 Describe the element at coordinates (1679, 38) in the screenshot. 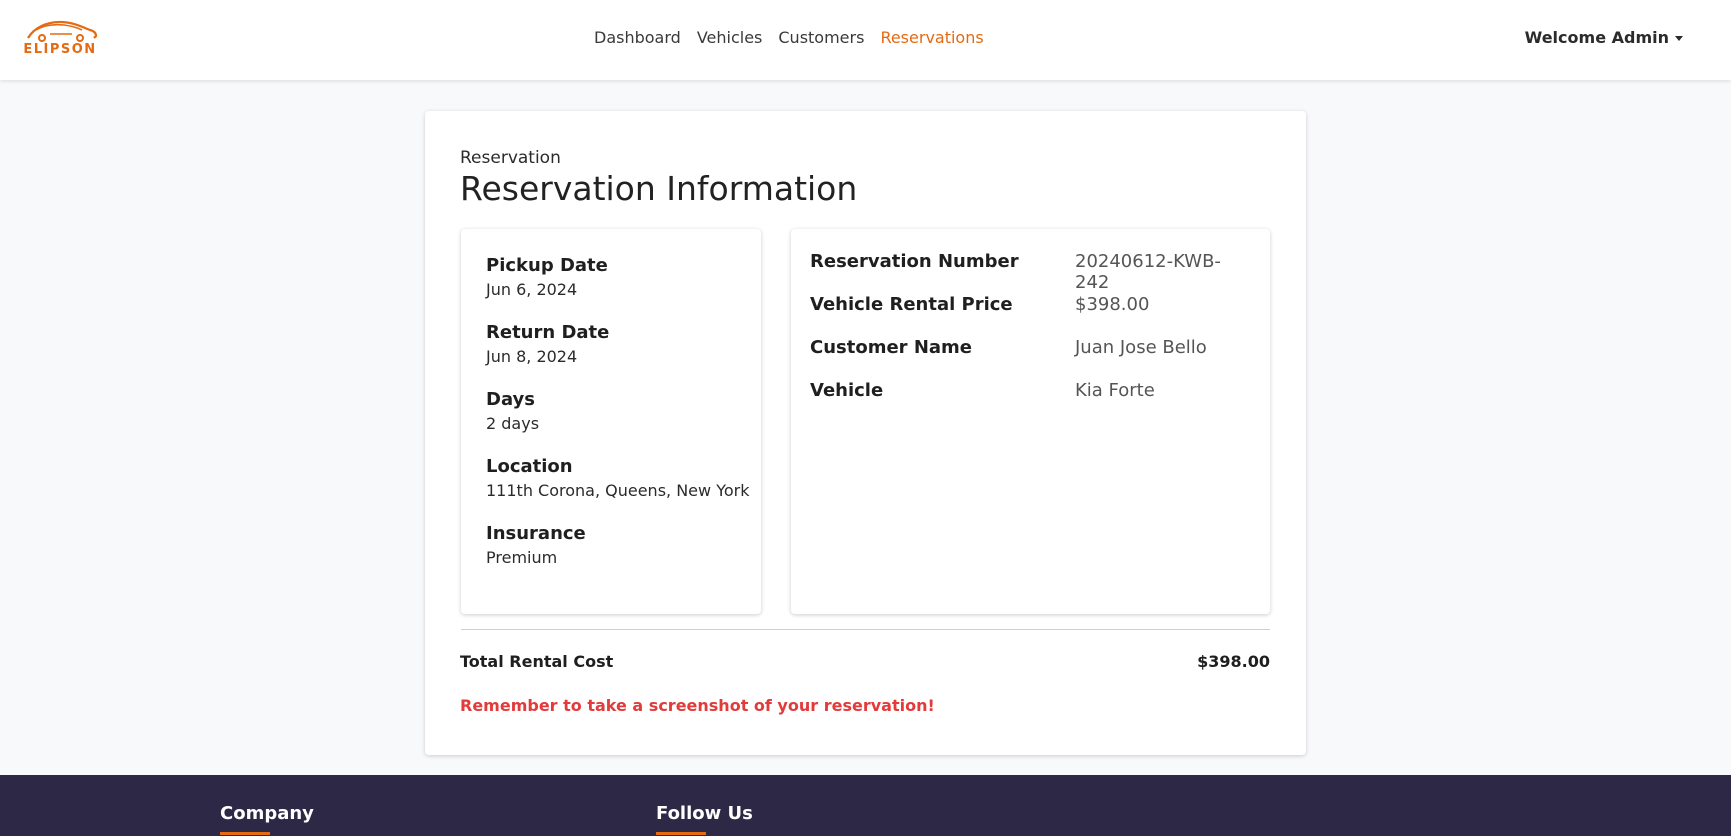

I see `caret-down-icon` at that location.